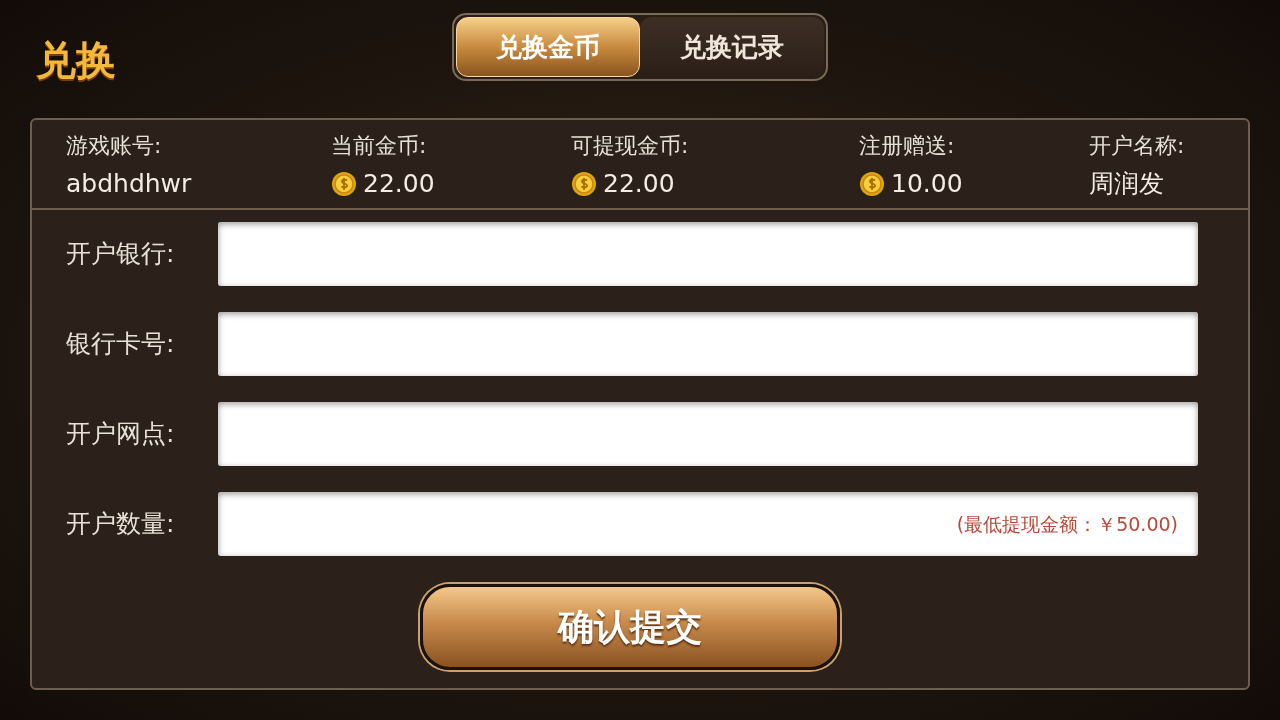 This screenshot has width=1280, height=720. Describe the element at coordinates (907, 145) in the screenshot. I see `info-label: 注册赠送:` at that location.